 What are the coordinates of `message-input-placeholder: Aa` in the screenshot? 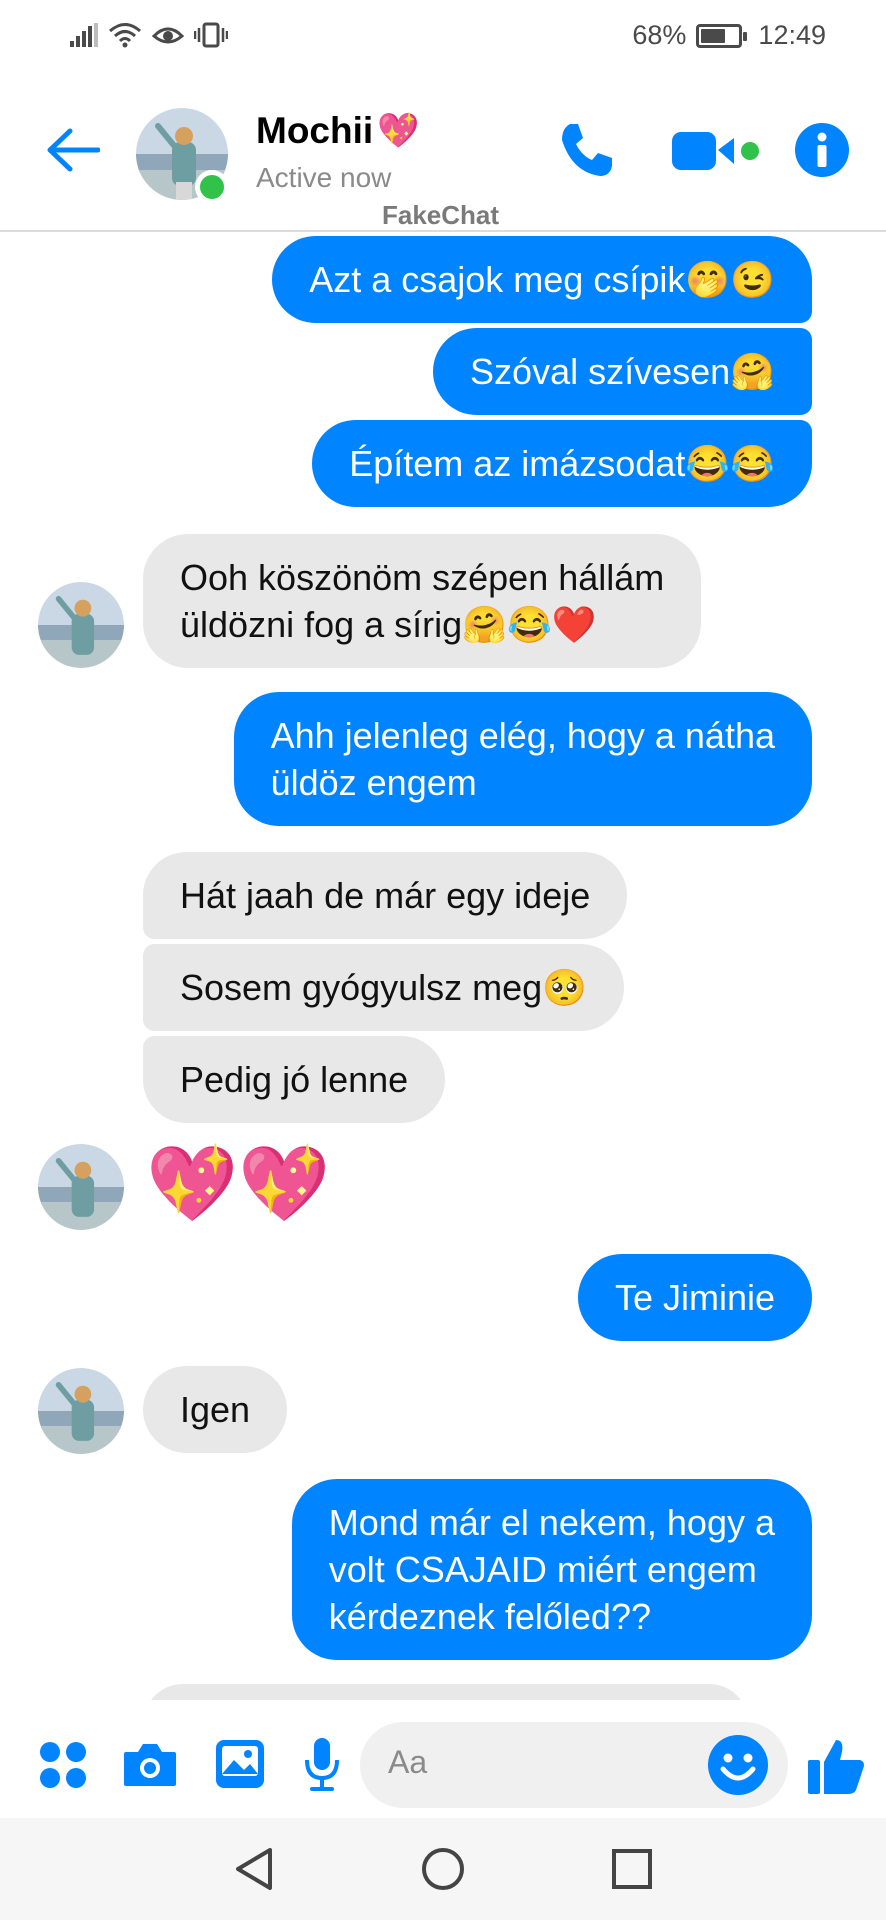 It's located at (408, 1762).